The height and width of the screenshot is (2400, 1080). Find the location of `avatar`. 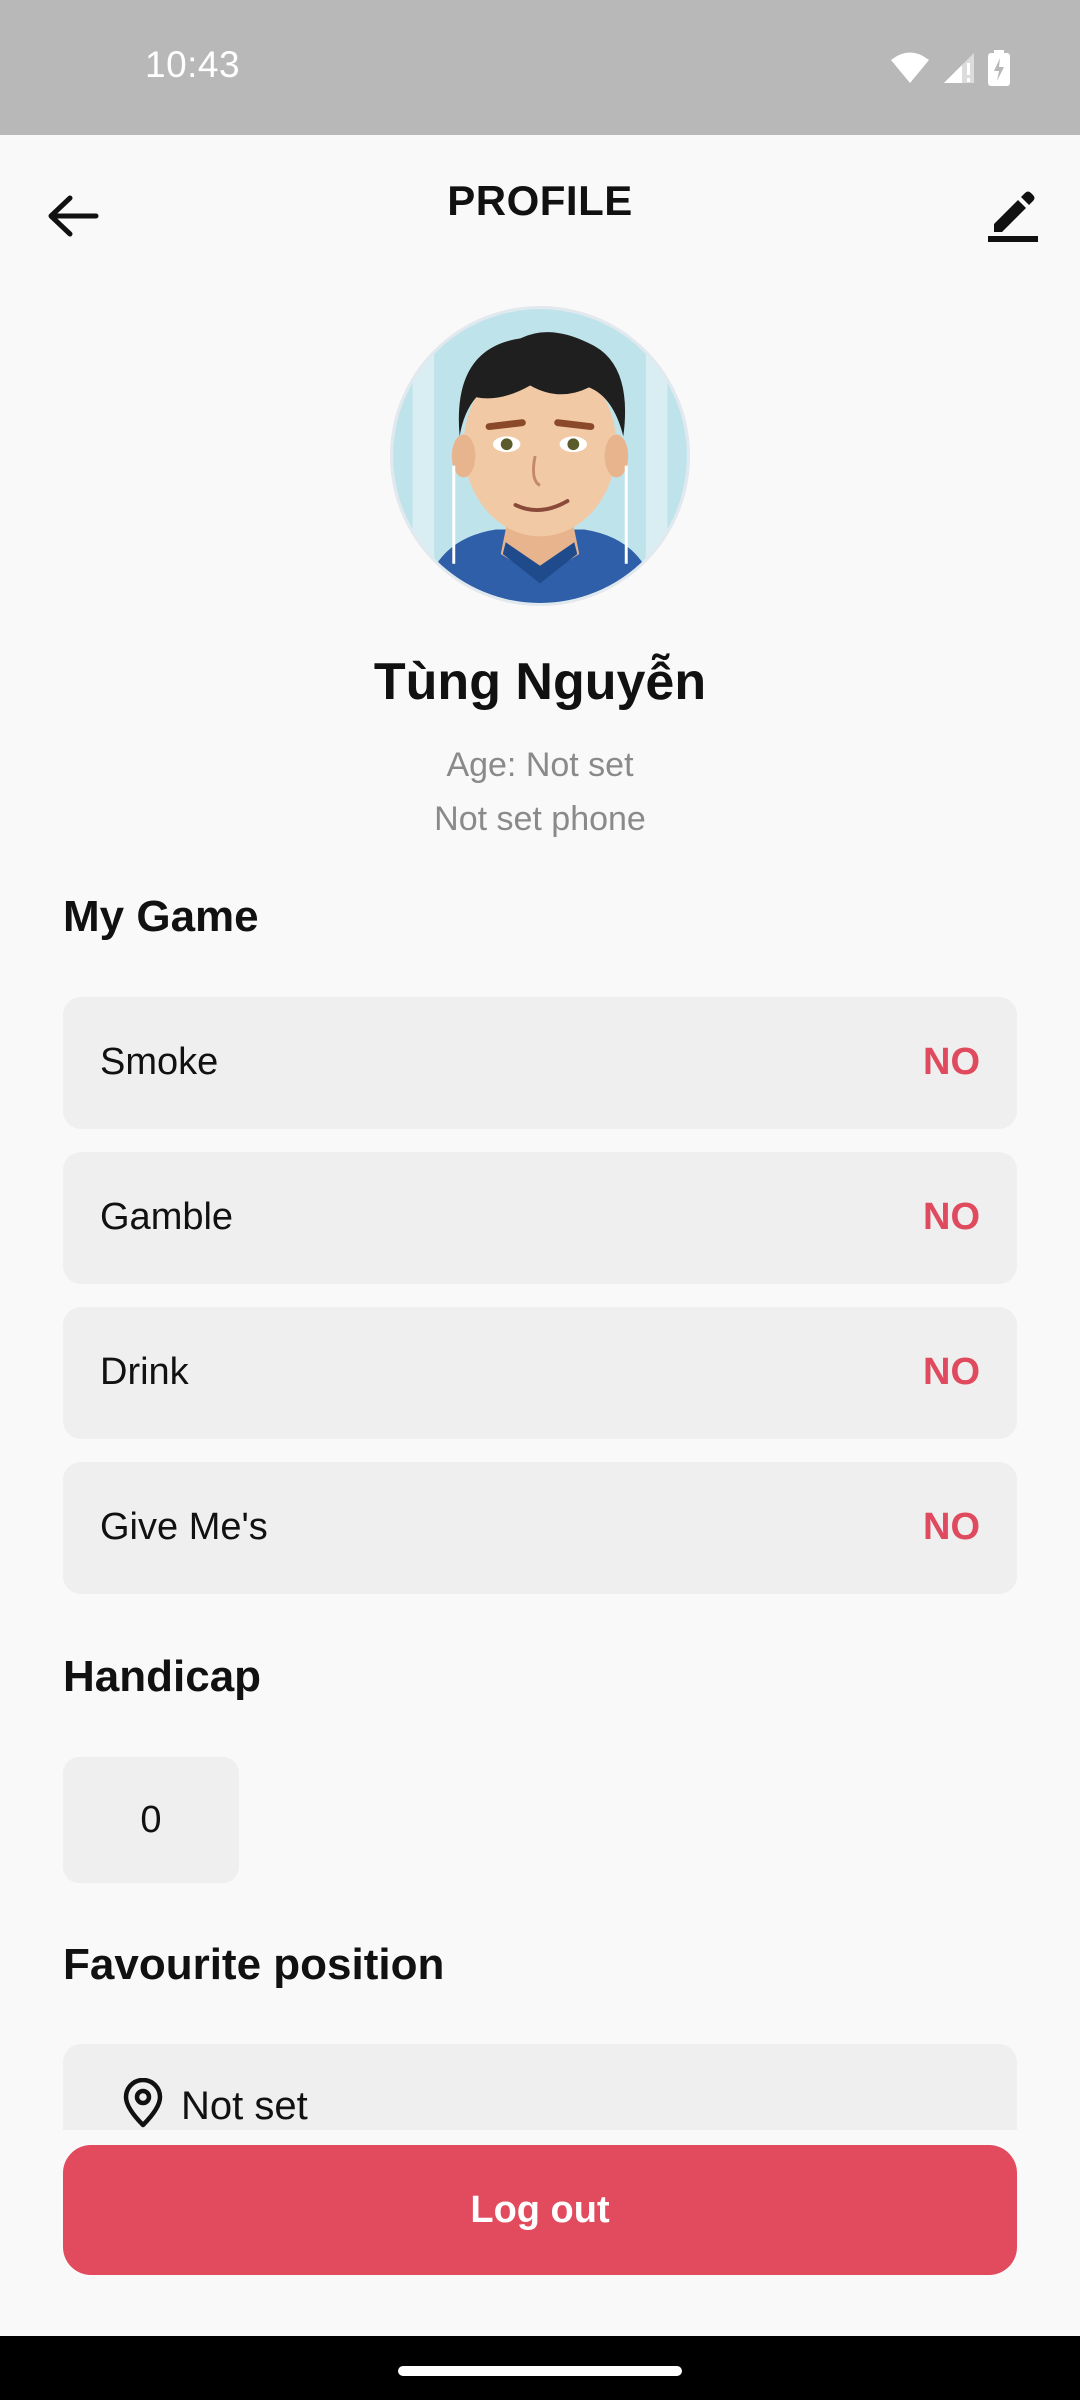

avatar is located at coordinates (540, 456).